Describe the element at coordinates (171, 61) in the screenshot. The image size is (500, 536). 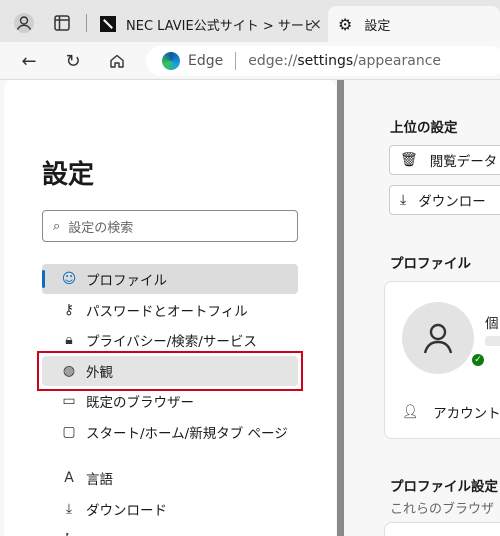
I see `edge-logo-icon` at that location.